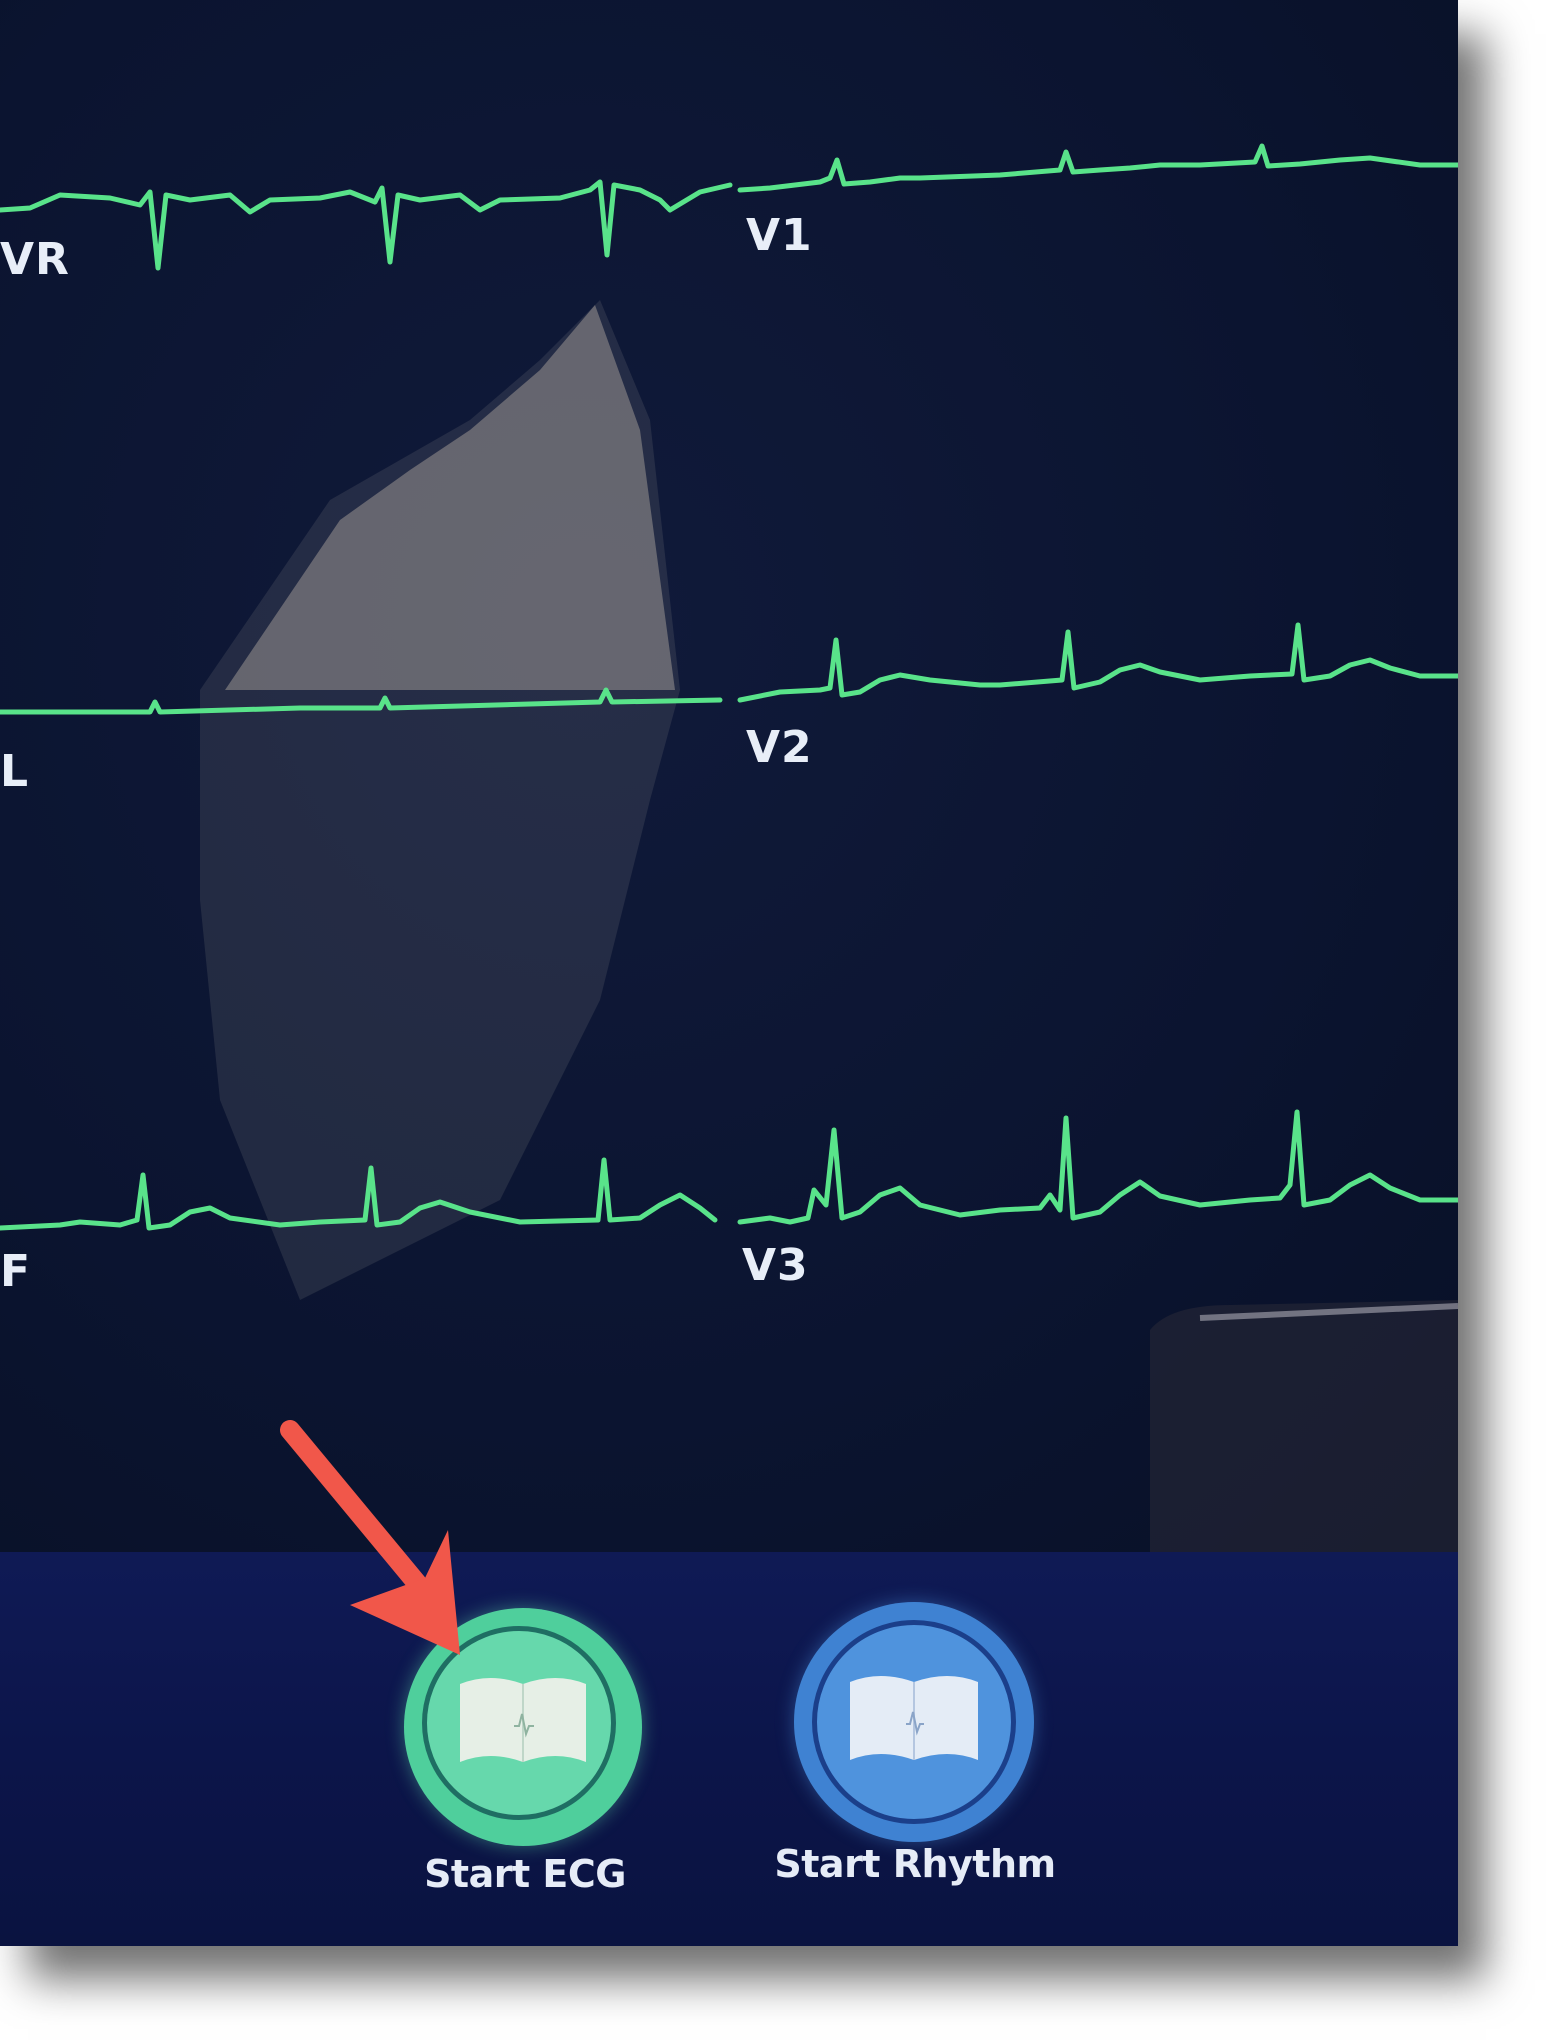 The height and width of the screenshot is (2040, 1554). What do you see at coordinates (359, 1194) in the screenshot?
I see `trace-avf` at bounding box center [359, 1194].